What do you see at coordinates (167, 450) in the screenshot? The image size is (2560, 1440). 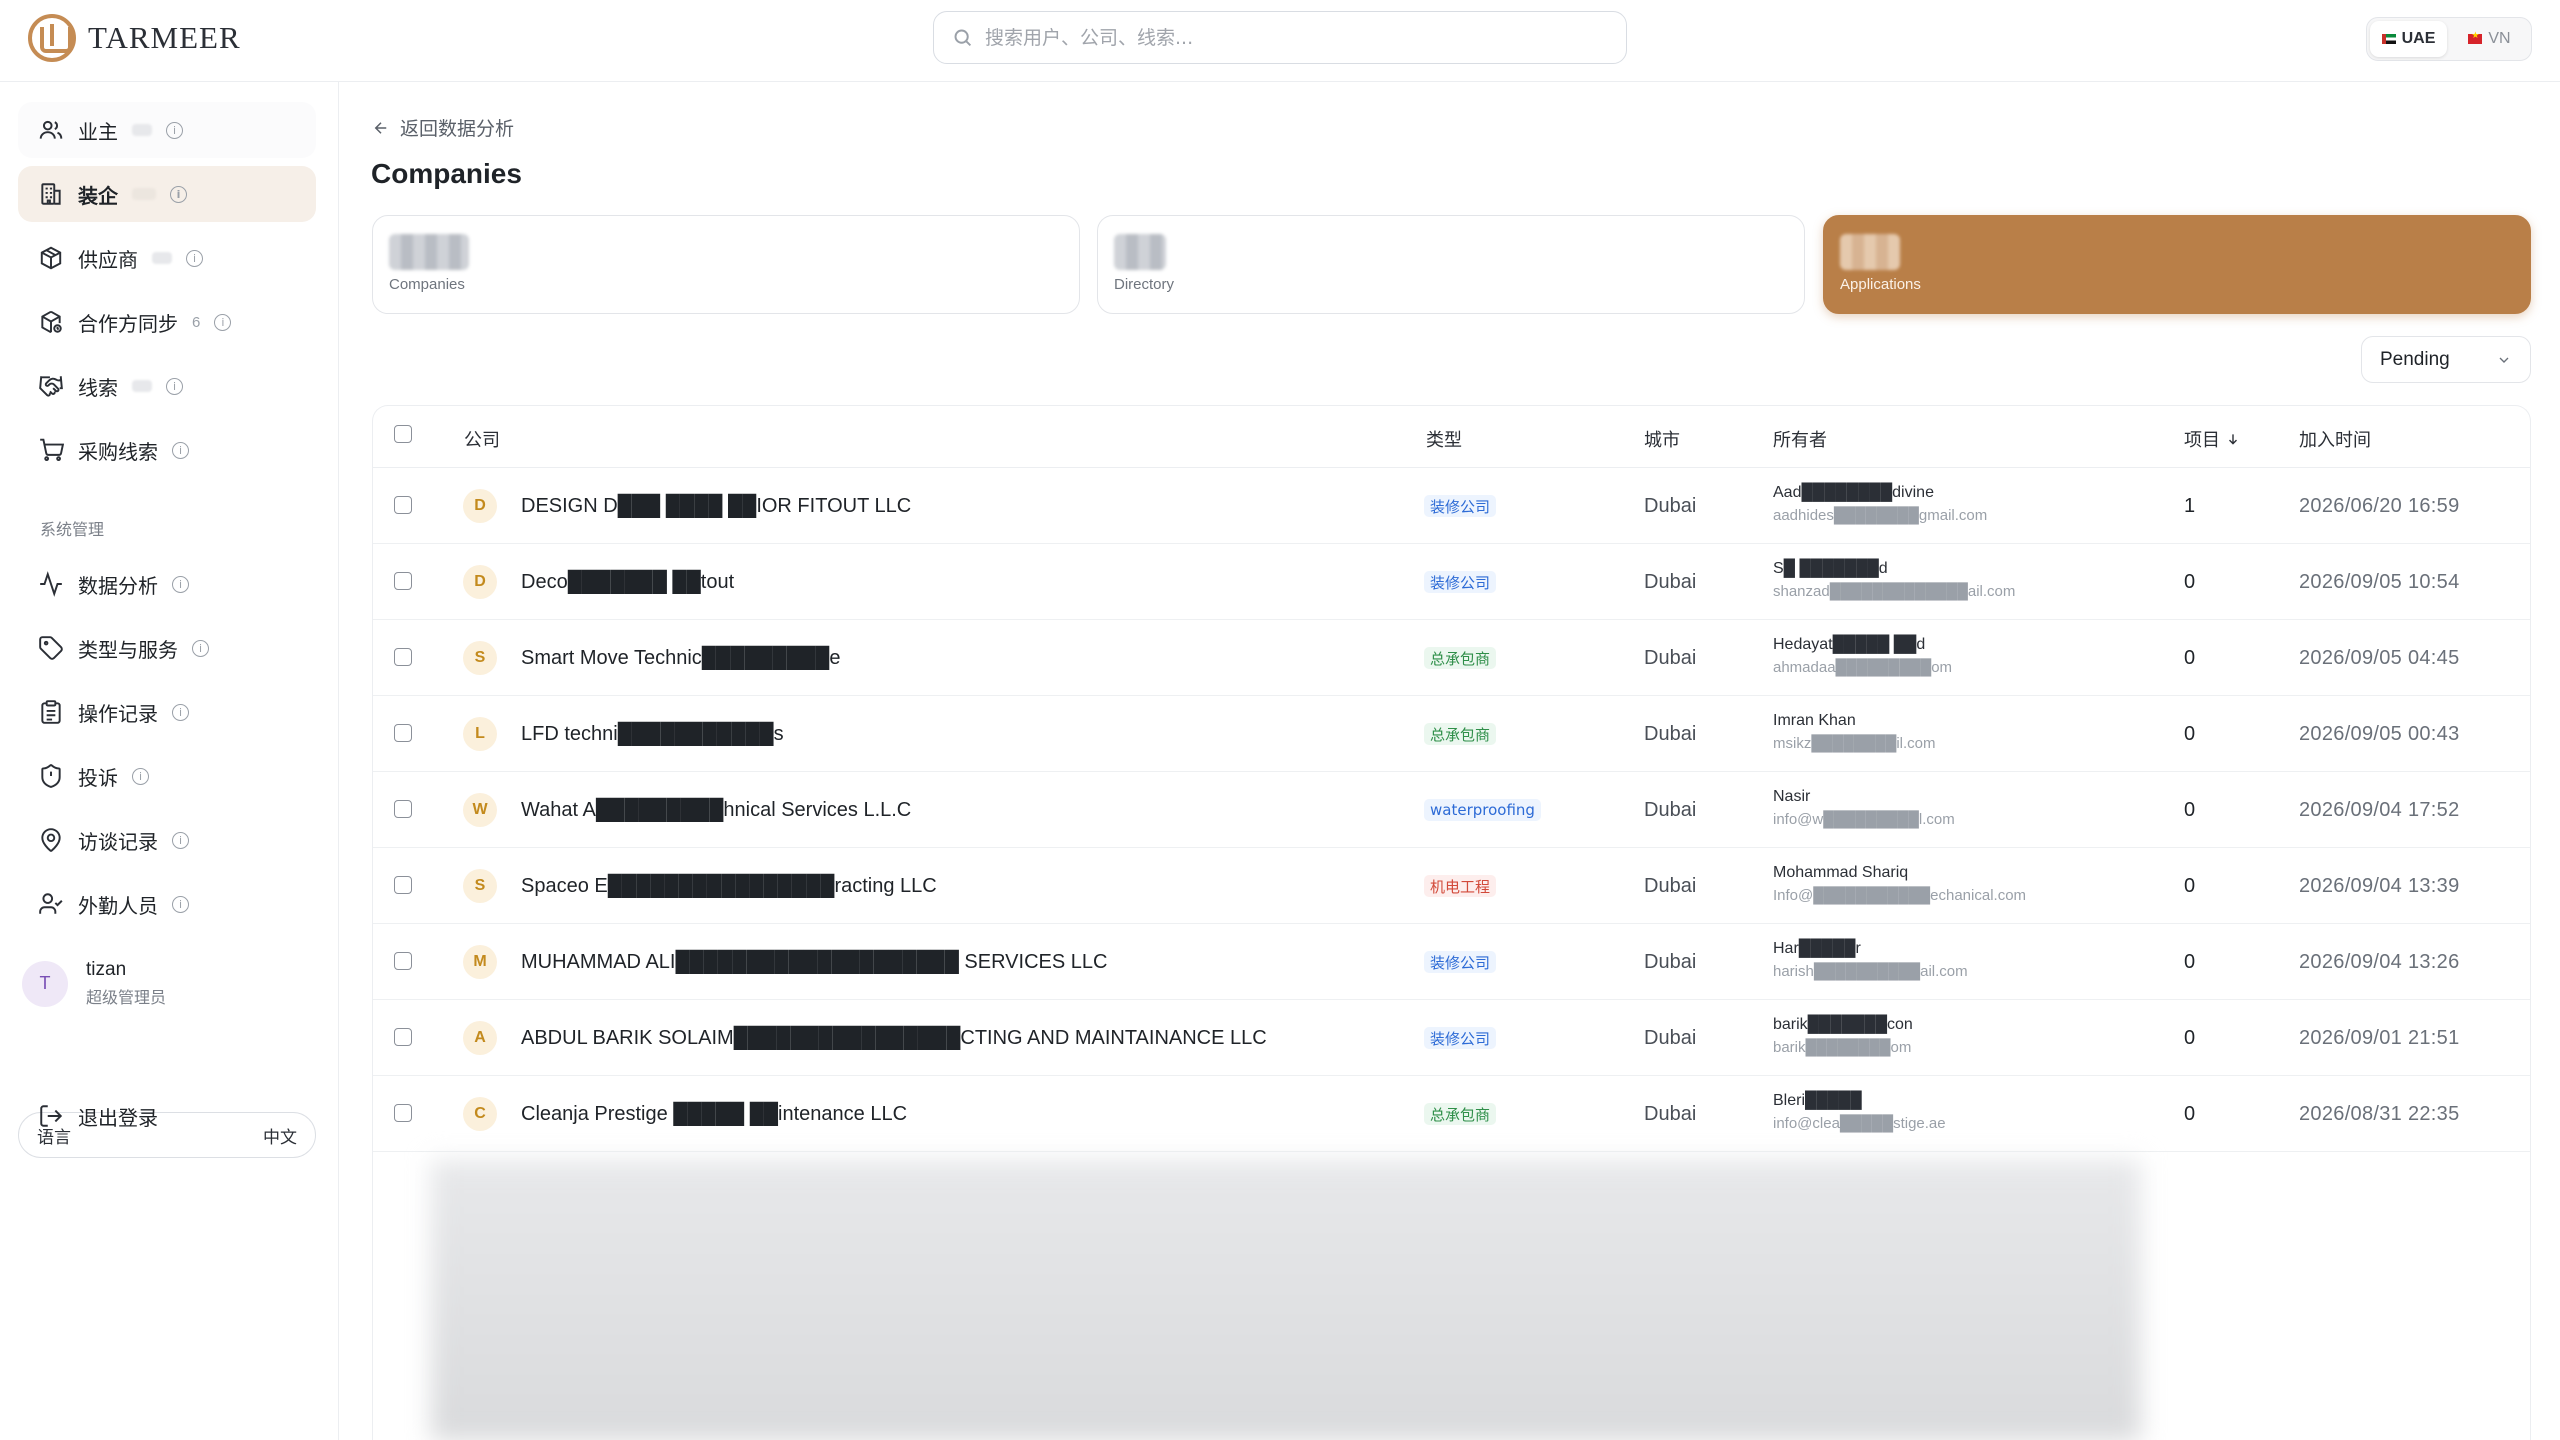 I see `sidebar-item-procurement-leads: 采购线索 i` at bounding box center [167, 450].